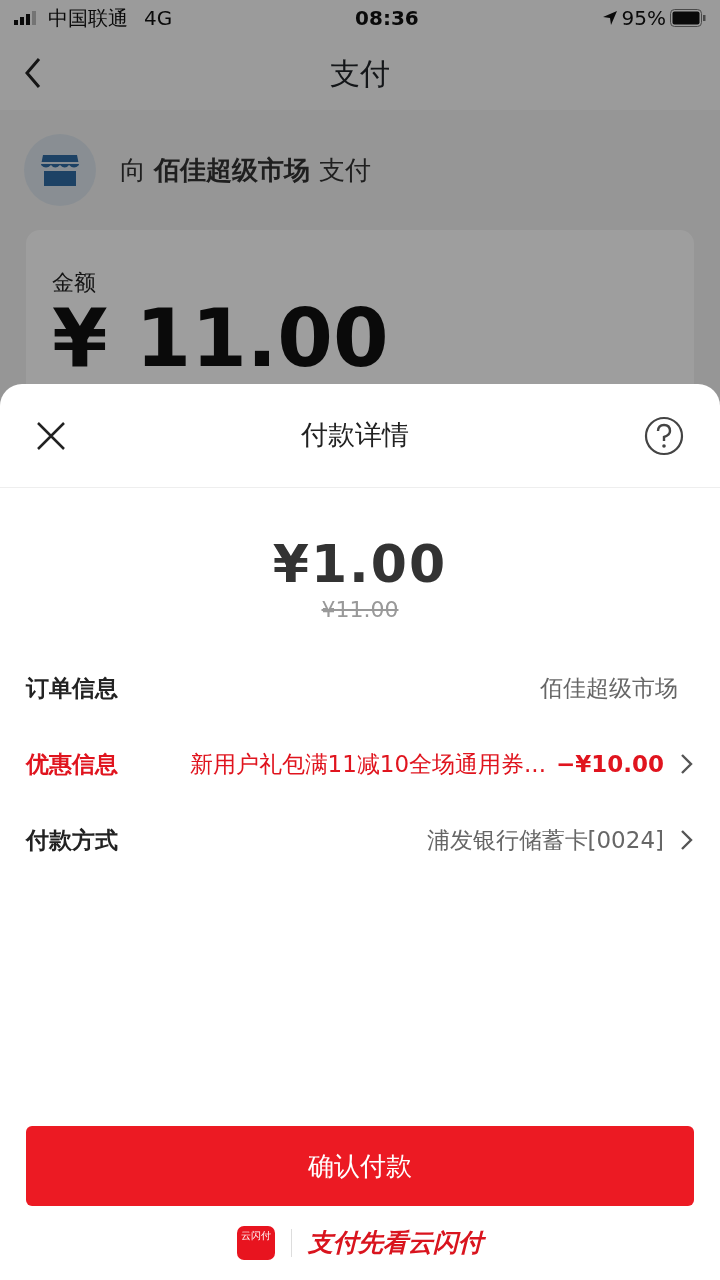 The image size is (720, 1280). Describe the element at coordinates (72, 840) in the screenshot. I see `row-label: 付款方式` at that location.